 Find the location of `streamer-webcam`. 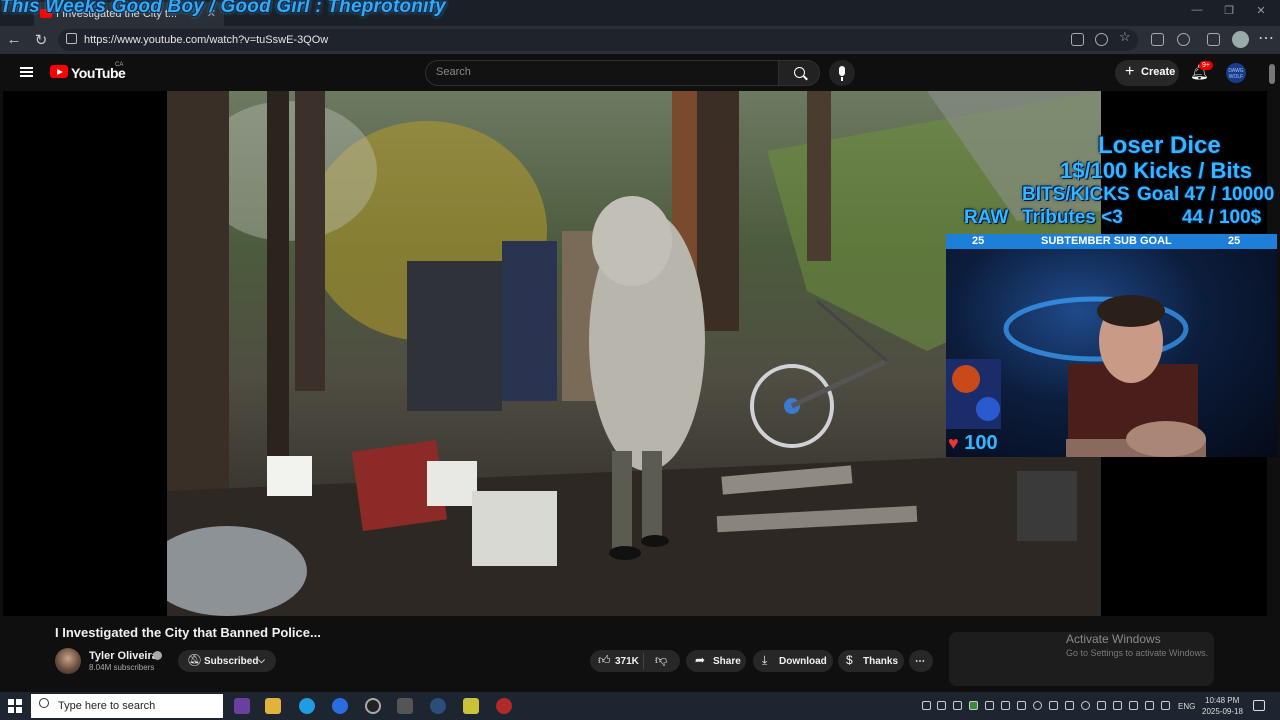

streamer-webcam is located at coordinates (1111, 353).